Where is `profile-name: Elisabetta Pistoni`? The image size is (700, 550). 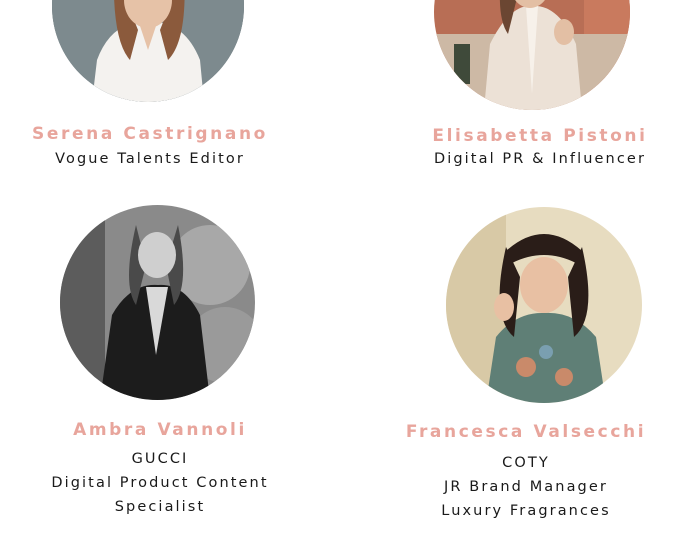 profile-name: Elisabetta Pistoni is located at coordinates (540, 136).